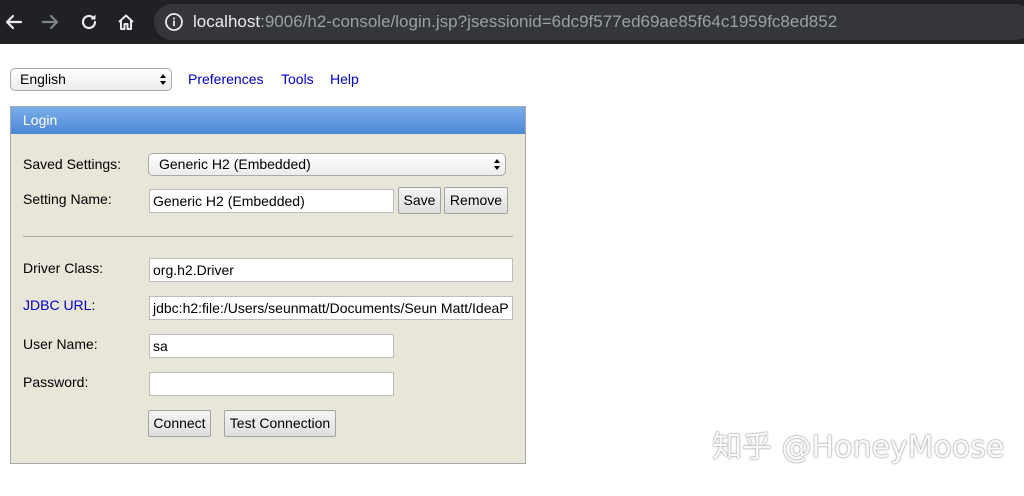  Describe the element at coordinates (280, 423) in the screenshot. I see `test-connection-button: Test Connection` at that location.